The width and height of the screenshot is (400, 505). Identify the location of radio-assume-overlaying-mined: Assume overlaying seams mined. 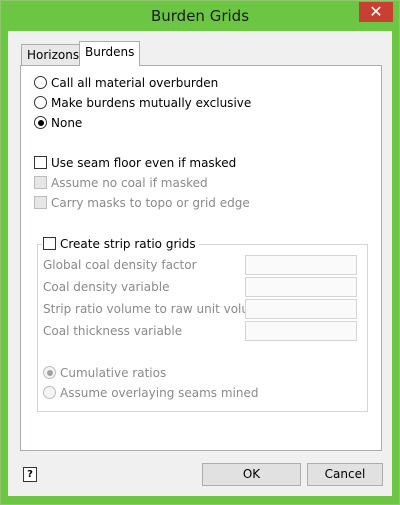
(151, 393).